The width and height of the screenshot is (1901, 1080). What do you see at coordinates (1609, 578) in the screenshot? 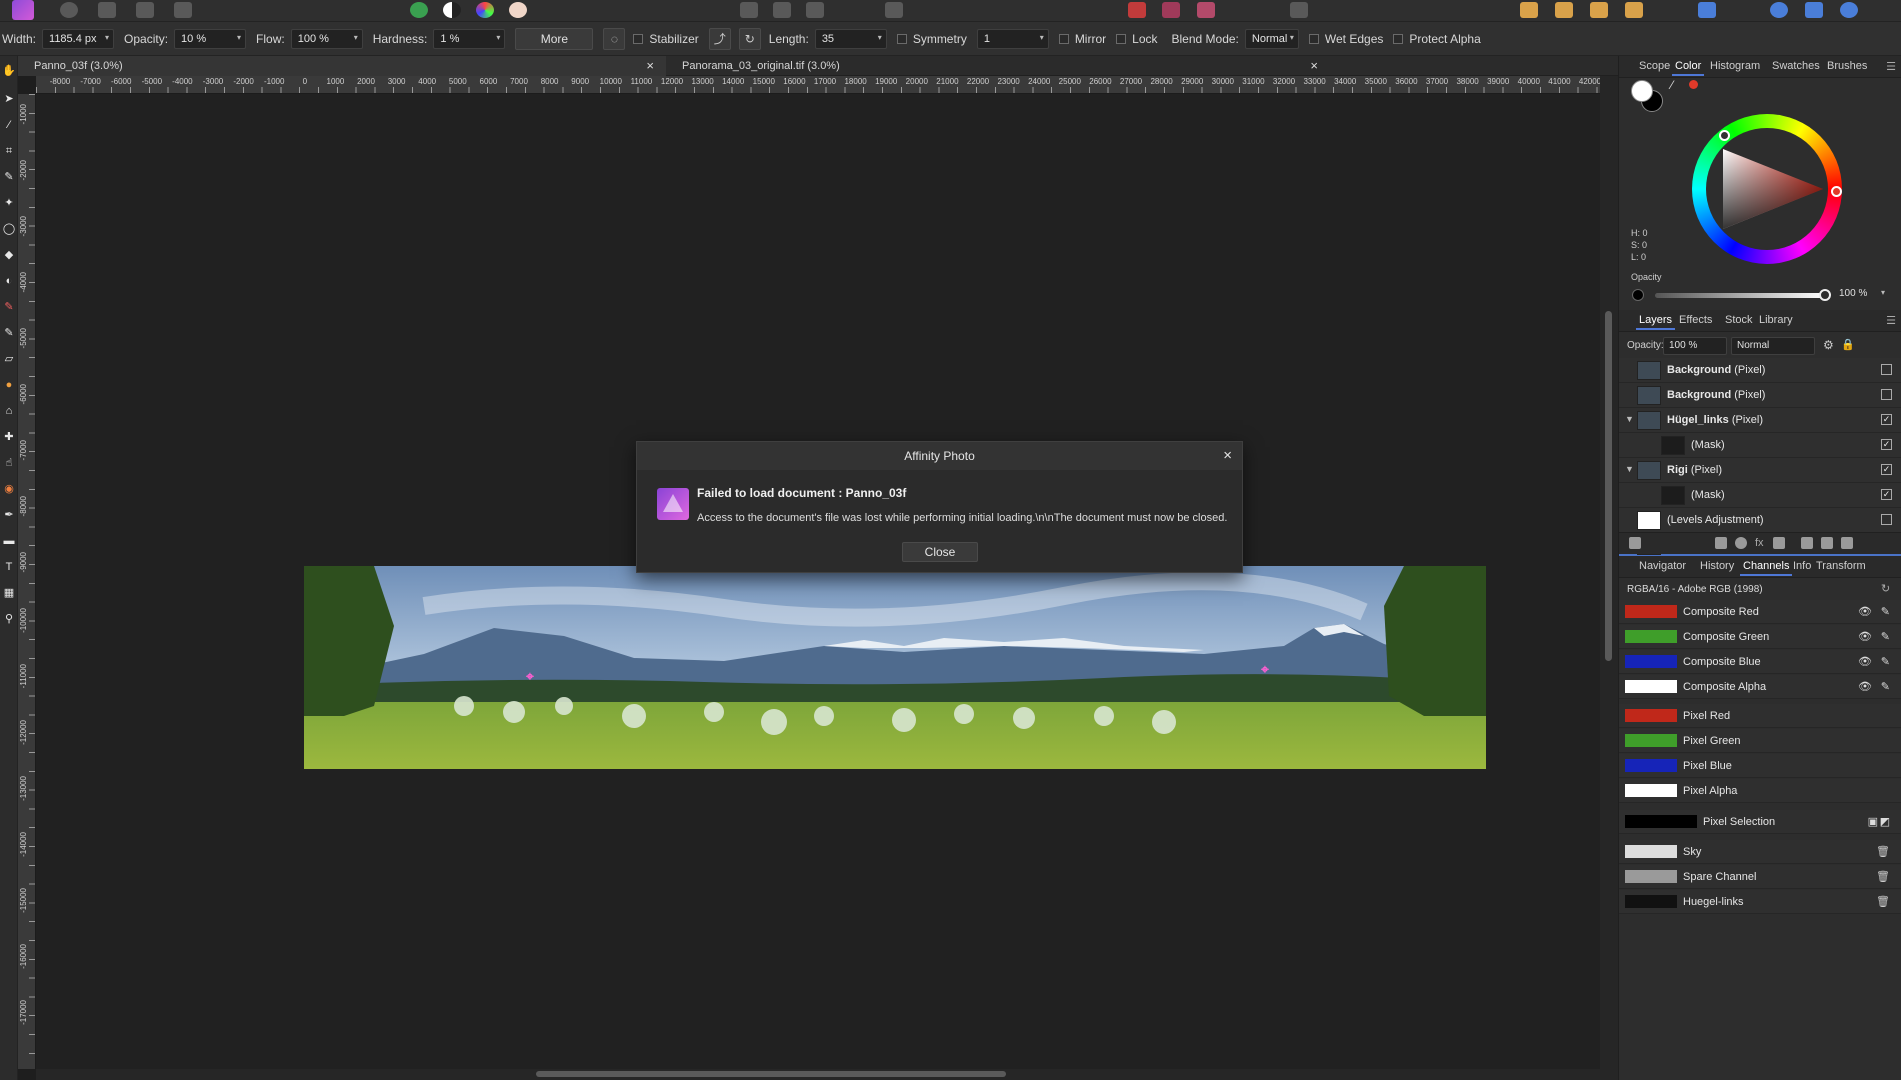
I see `vertical-scrollbar` at bounding box center [1609, 578].